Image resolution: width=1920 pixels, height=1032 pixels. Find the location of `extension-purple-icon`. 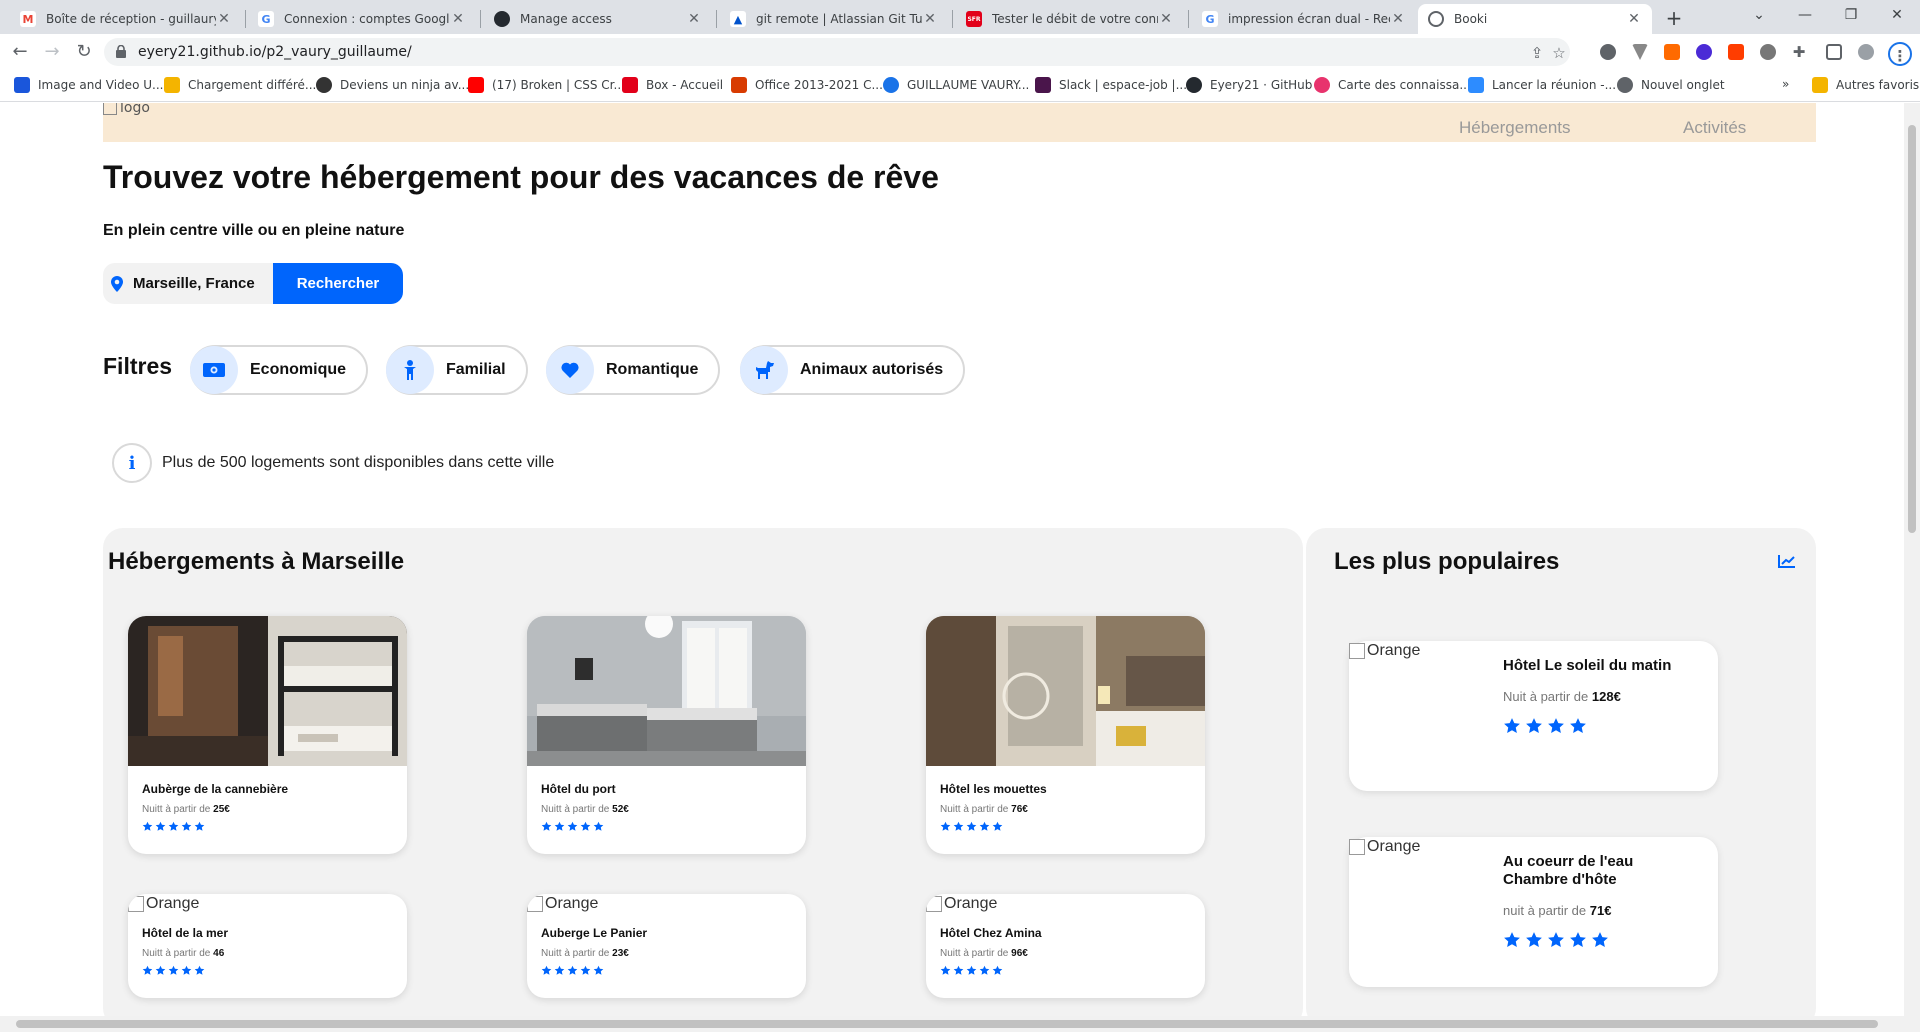

extension-purple-icon is located at coordinates (1704, 52).